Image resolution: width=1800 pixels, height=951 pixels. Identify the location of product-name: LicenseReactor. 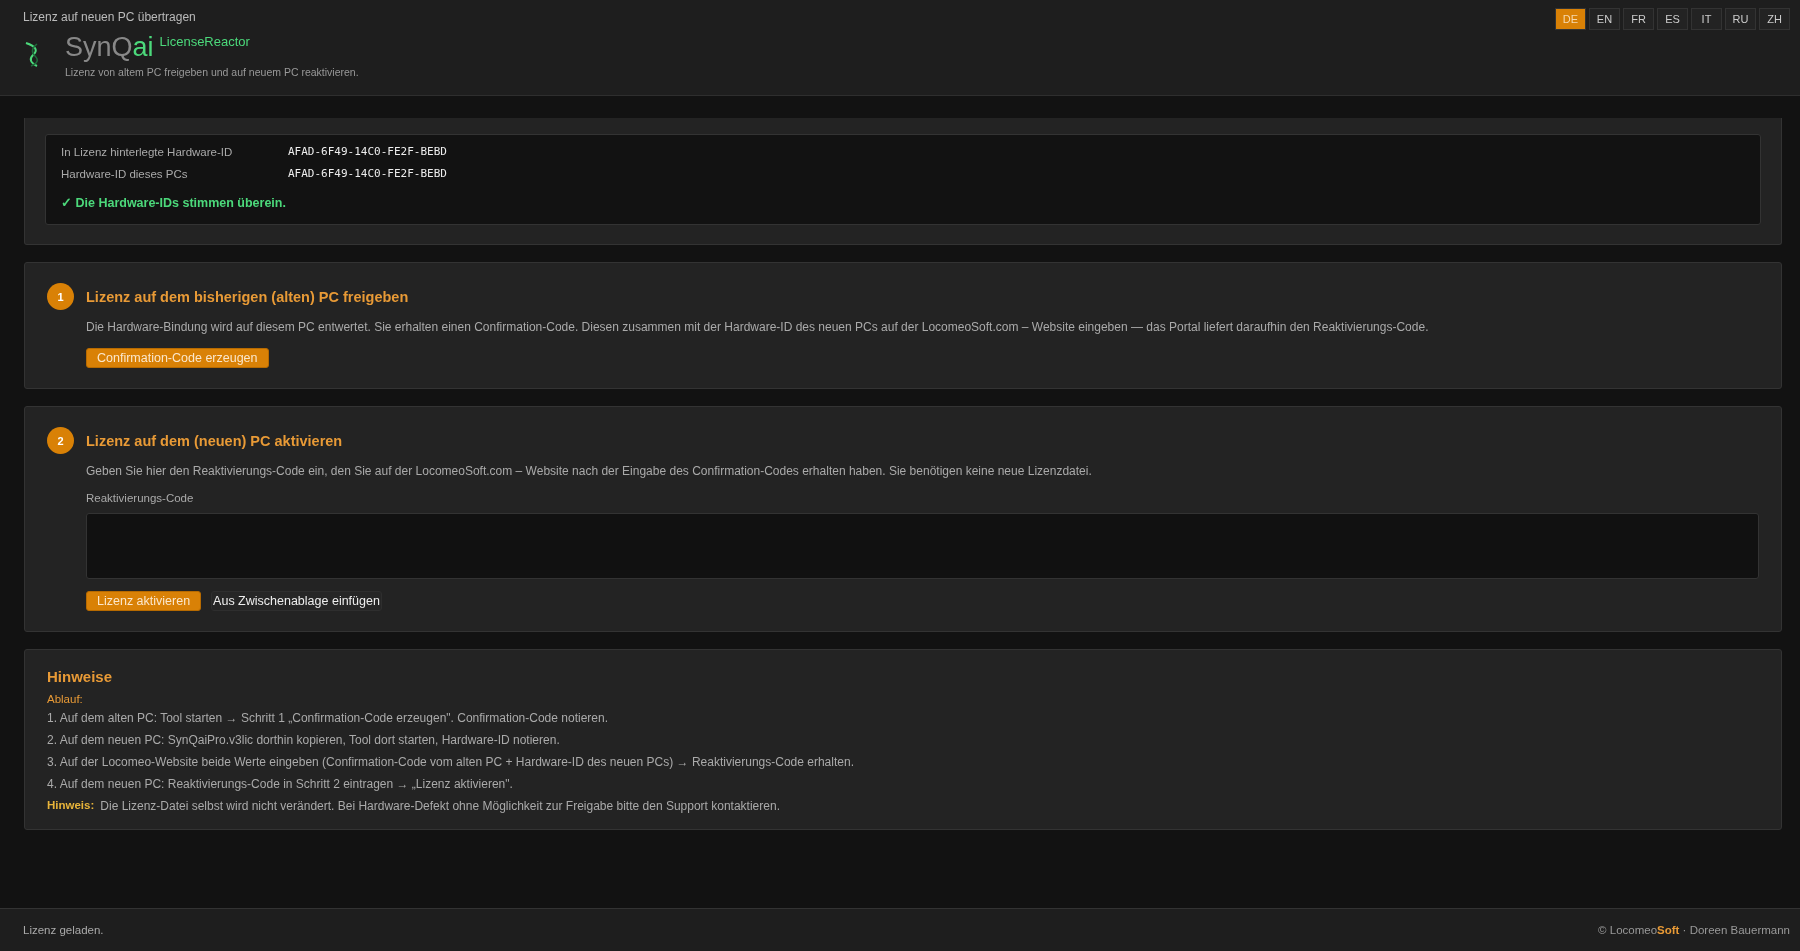
(204, 41).